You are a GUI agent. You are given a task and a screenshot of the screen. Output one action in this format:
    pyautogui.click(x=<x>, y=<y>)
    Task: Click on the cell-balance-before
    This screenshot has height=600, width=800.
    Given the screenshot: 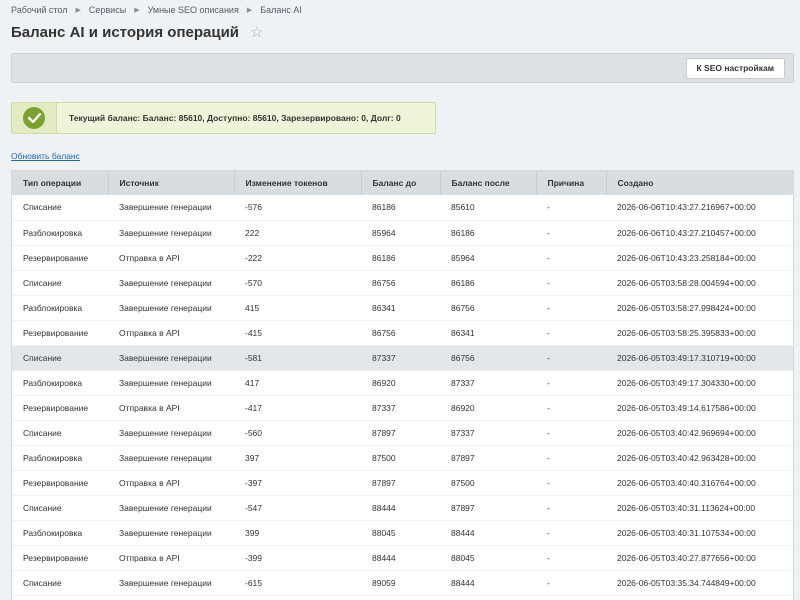 What is the action you would take?
    pyautogui.click(x=400, y=597)
    